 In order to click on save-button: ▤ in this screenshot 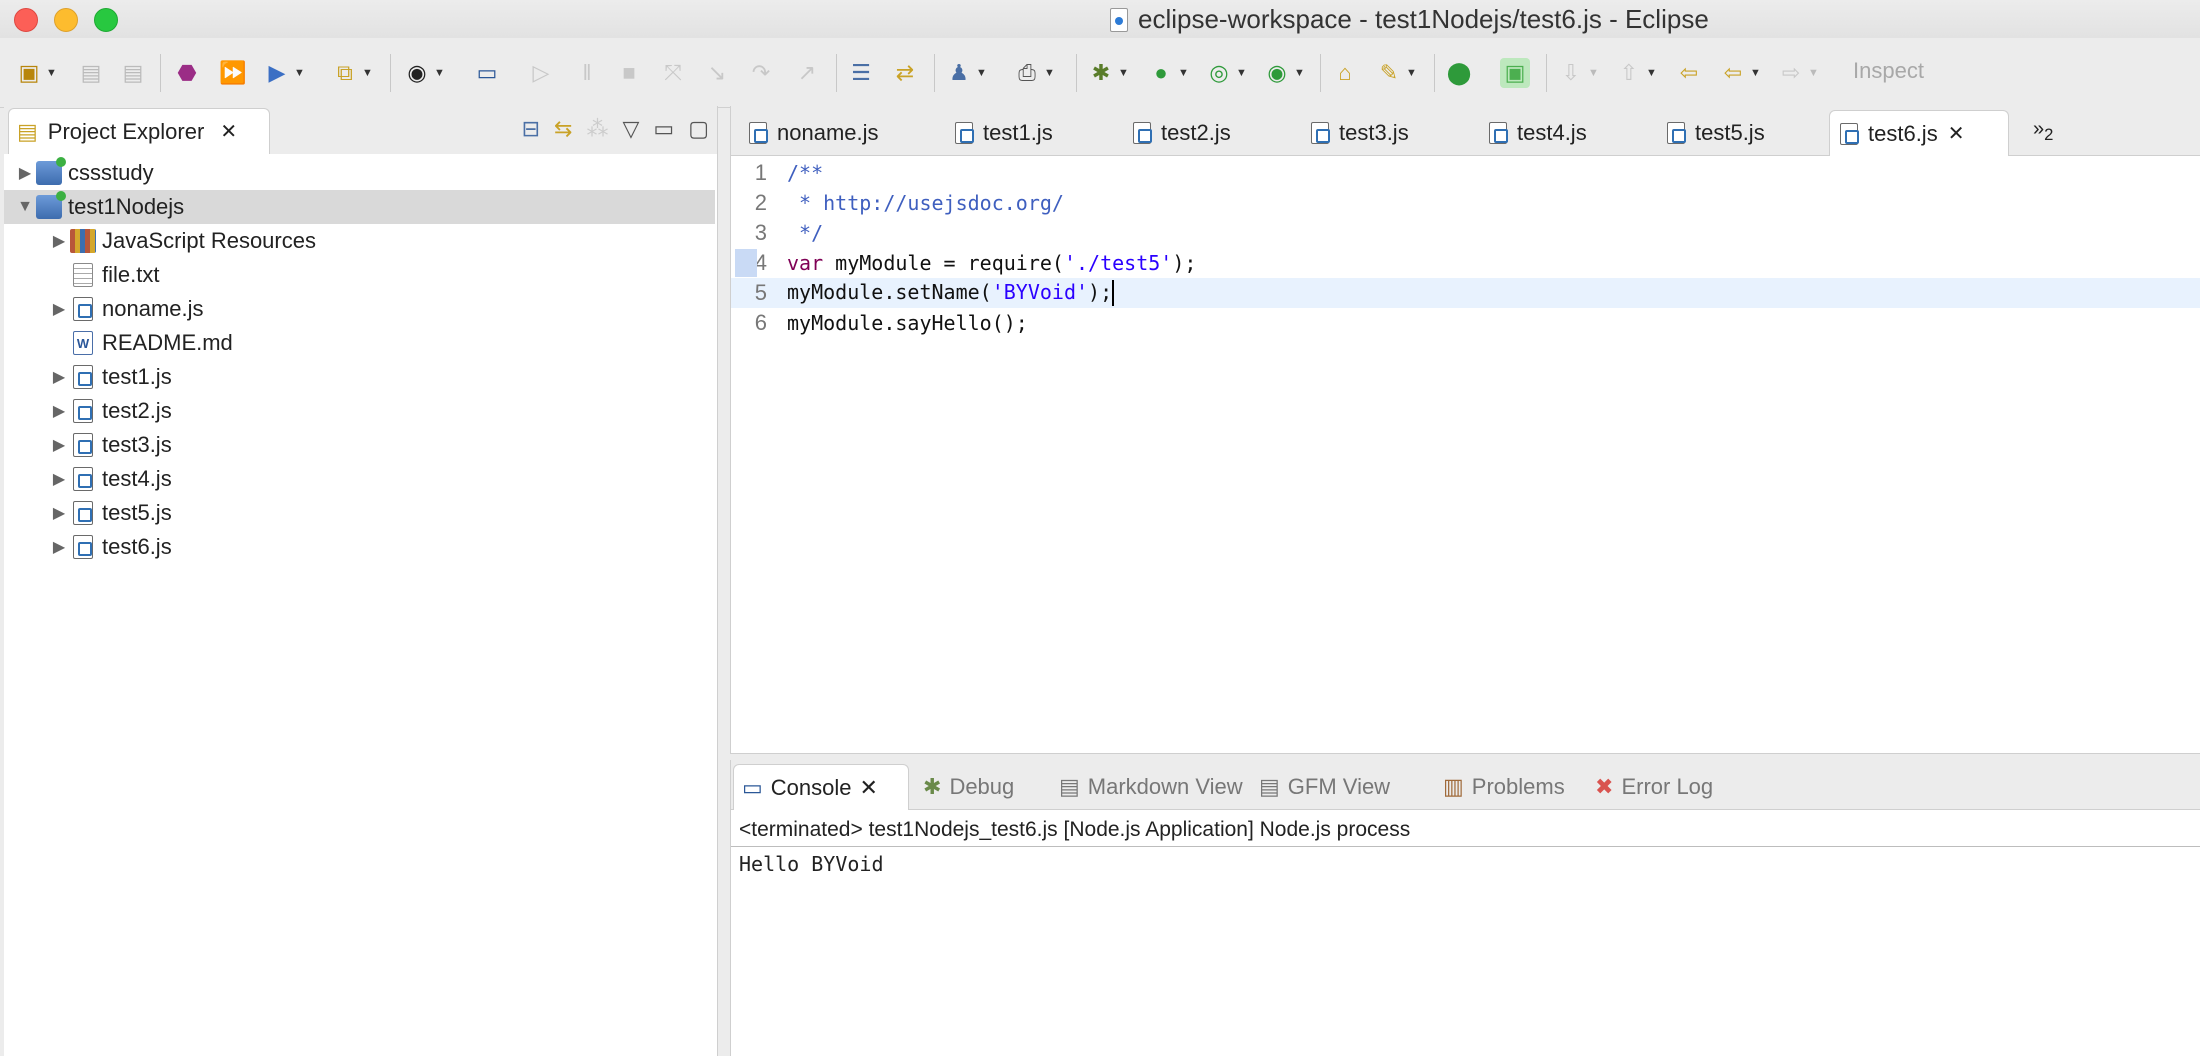, I will do `click(91, 73)`.